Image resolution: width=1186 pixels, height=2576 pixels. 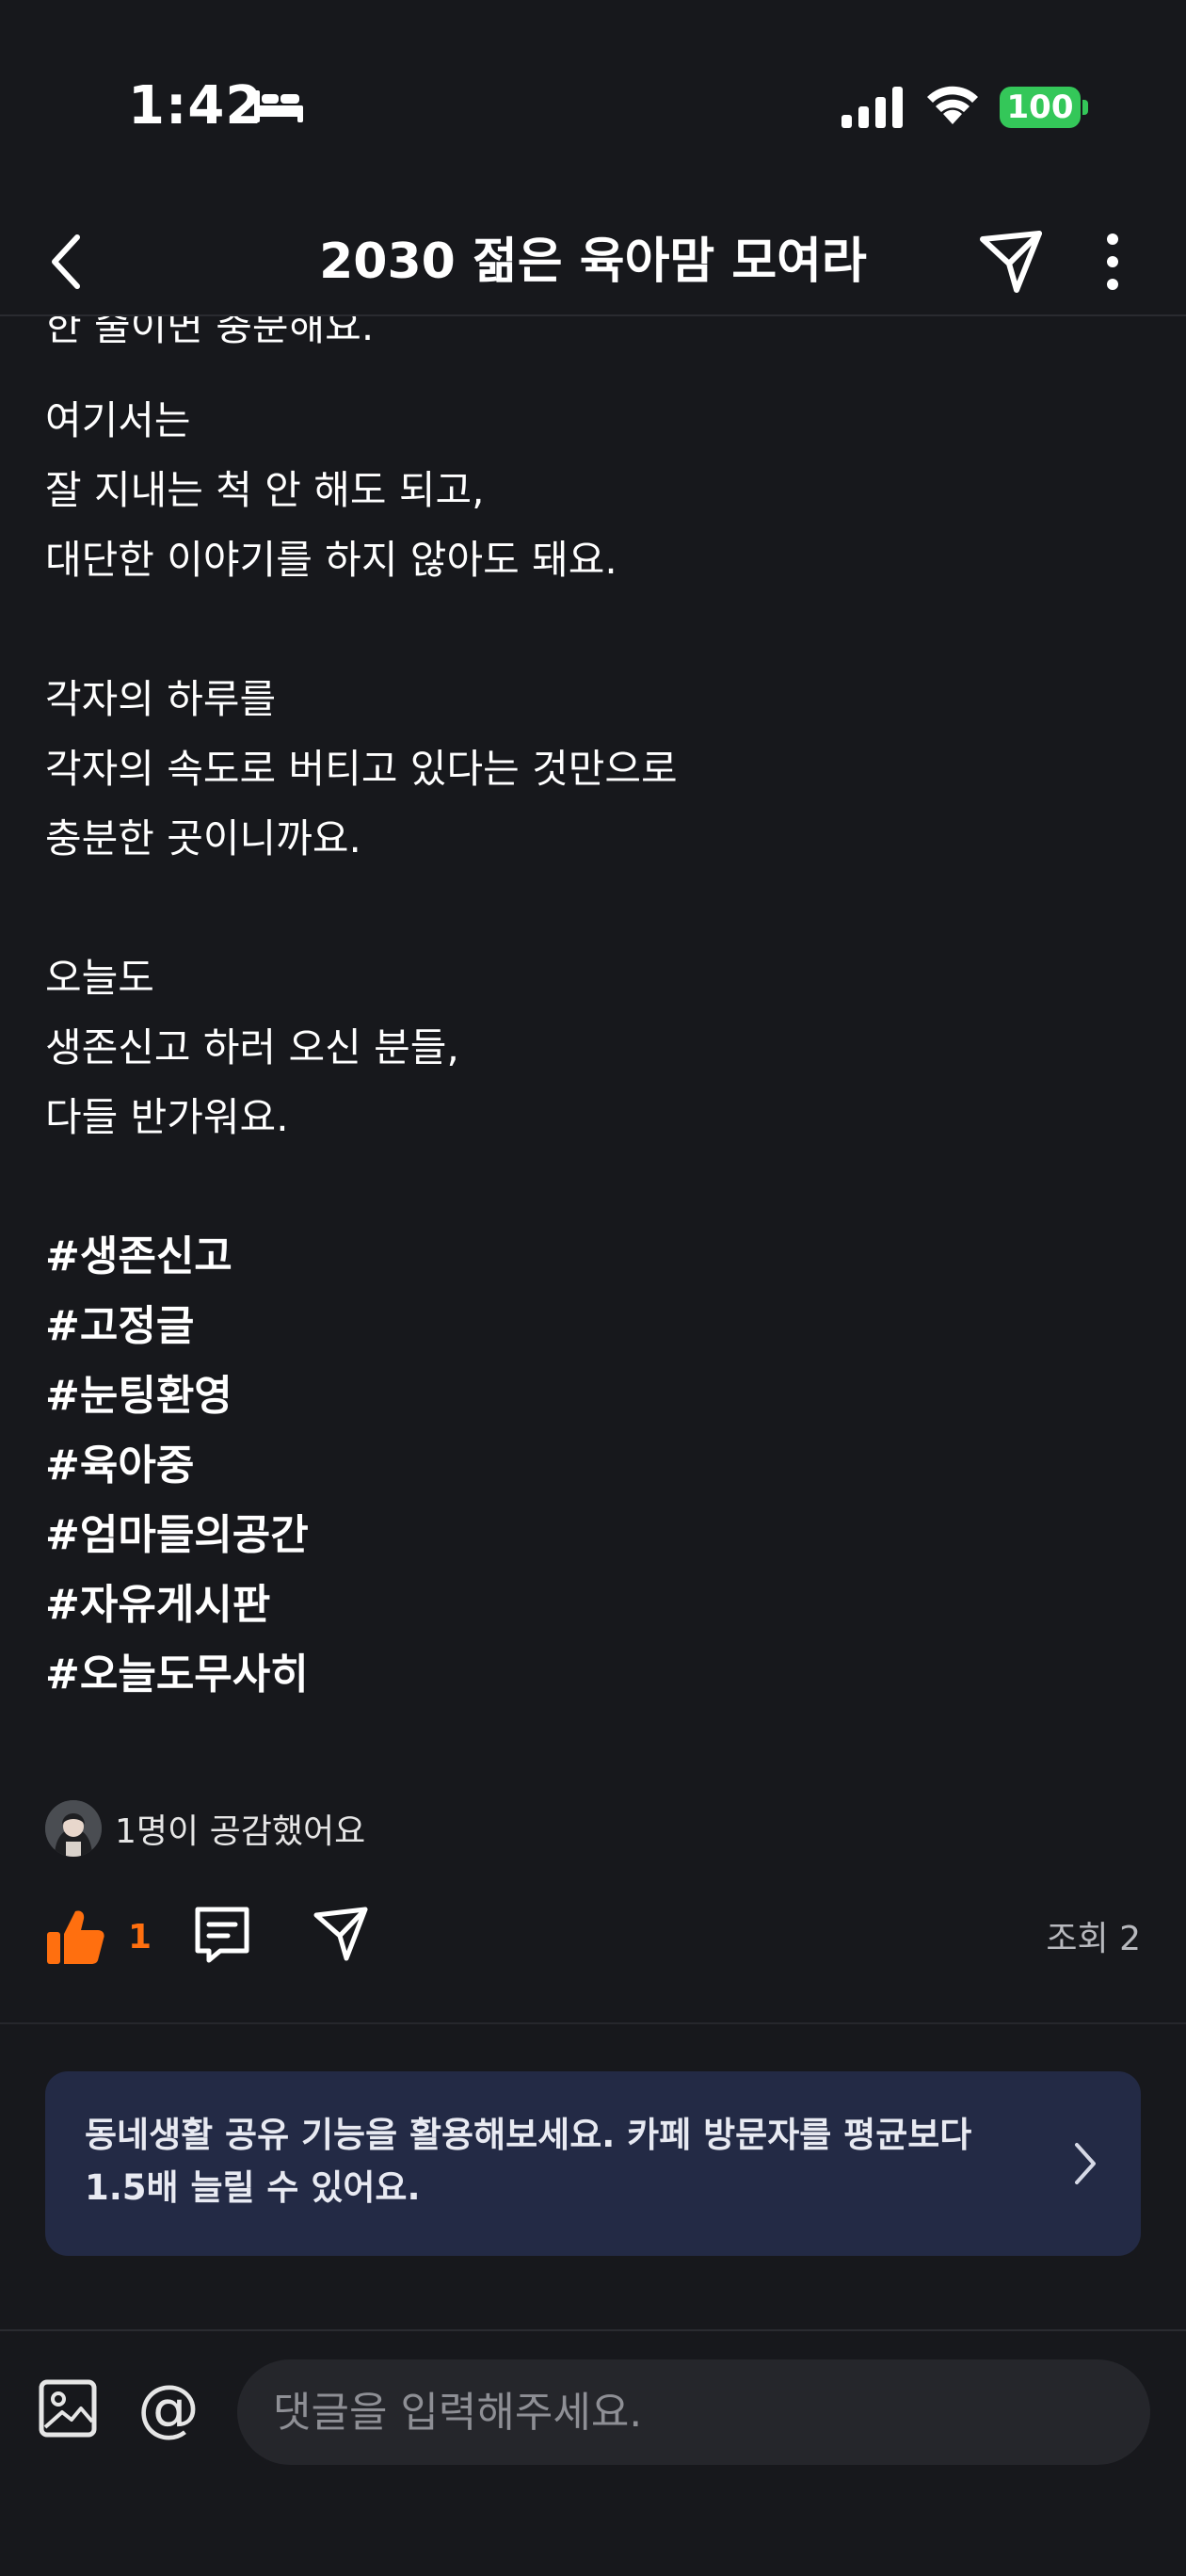 What do you see at coordinates (593, 1605) in the screenshot?
I see `hashtag: #자유게시판` at bounding box center [593, 1605].